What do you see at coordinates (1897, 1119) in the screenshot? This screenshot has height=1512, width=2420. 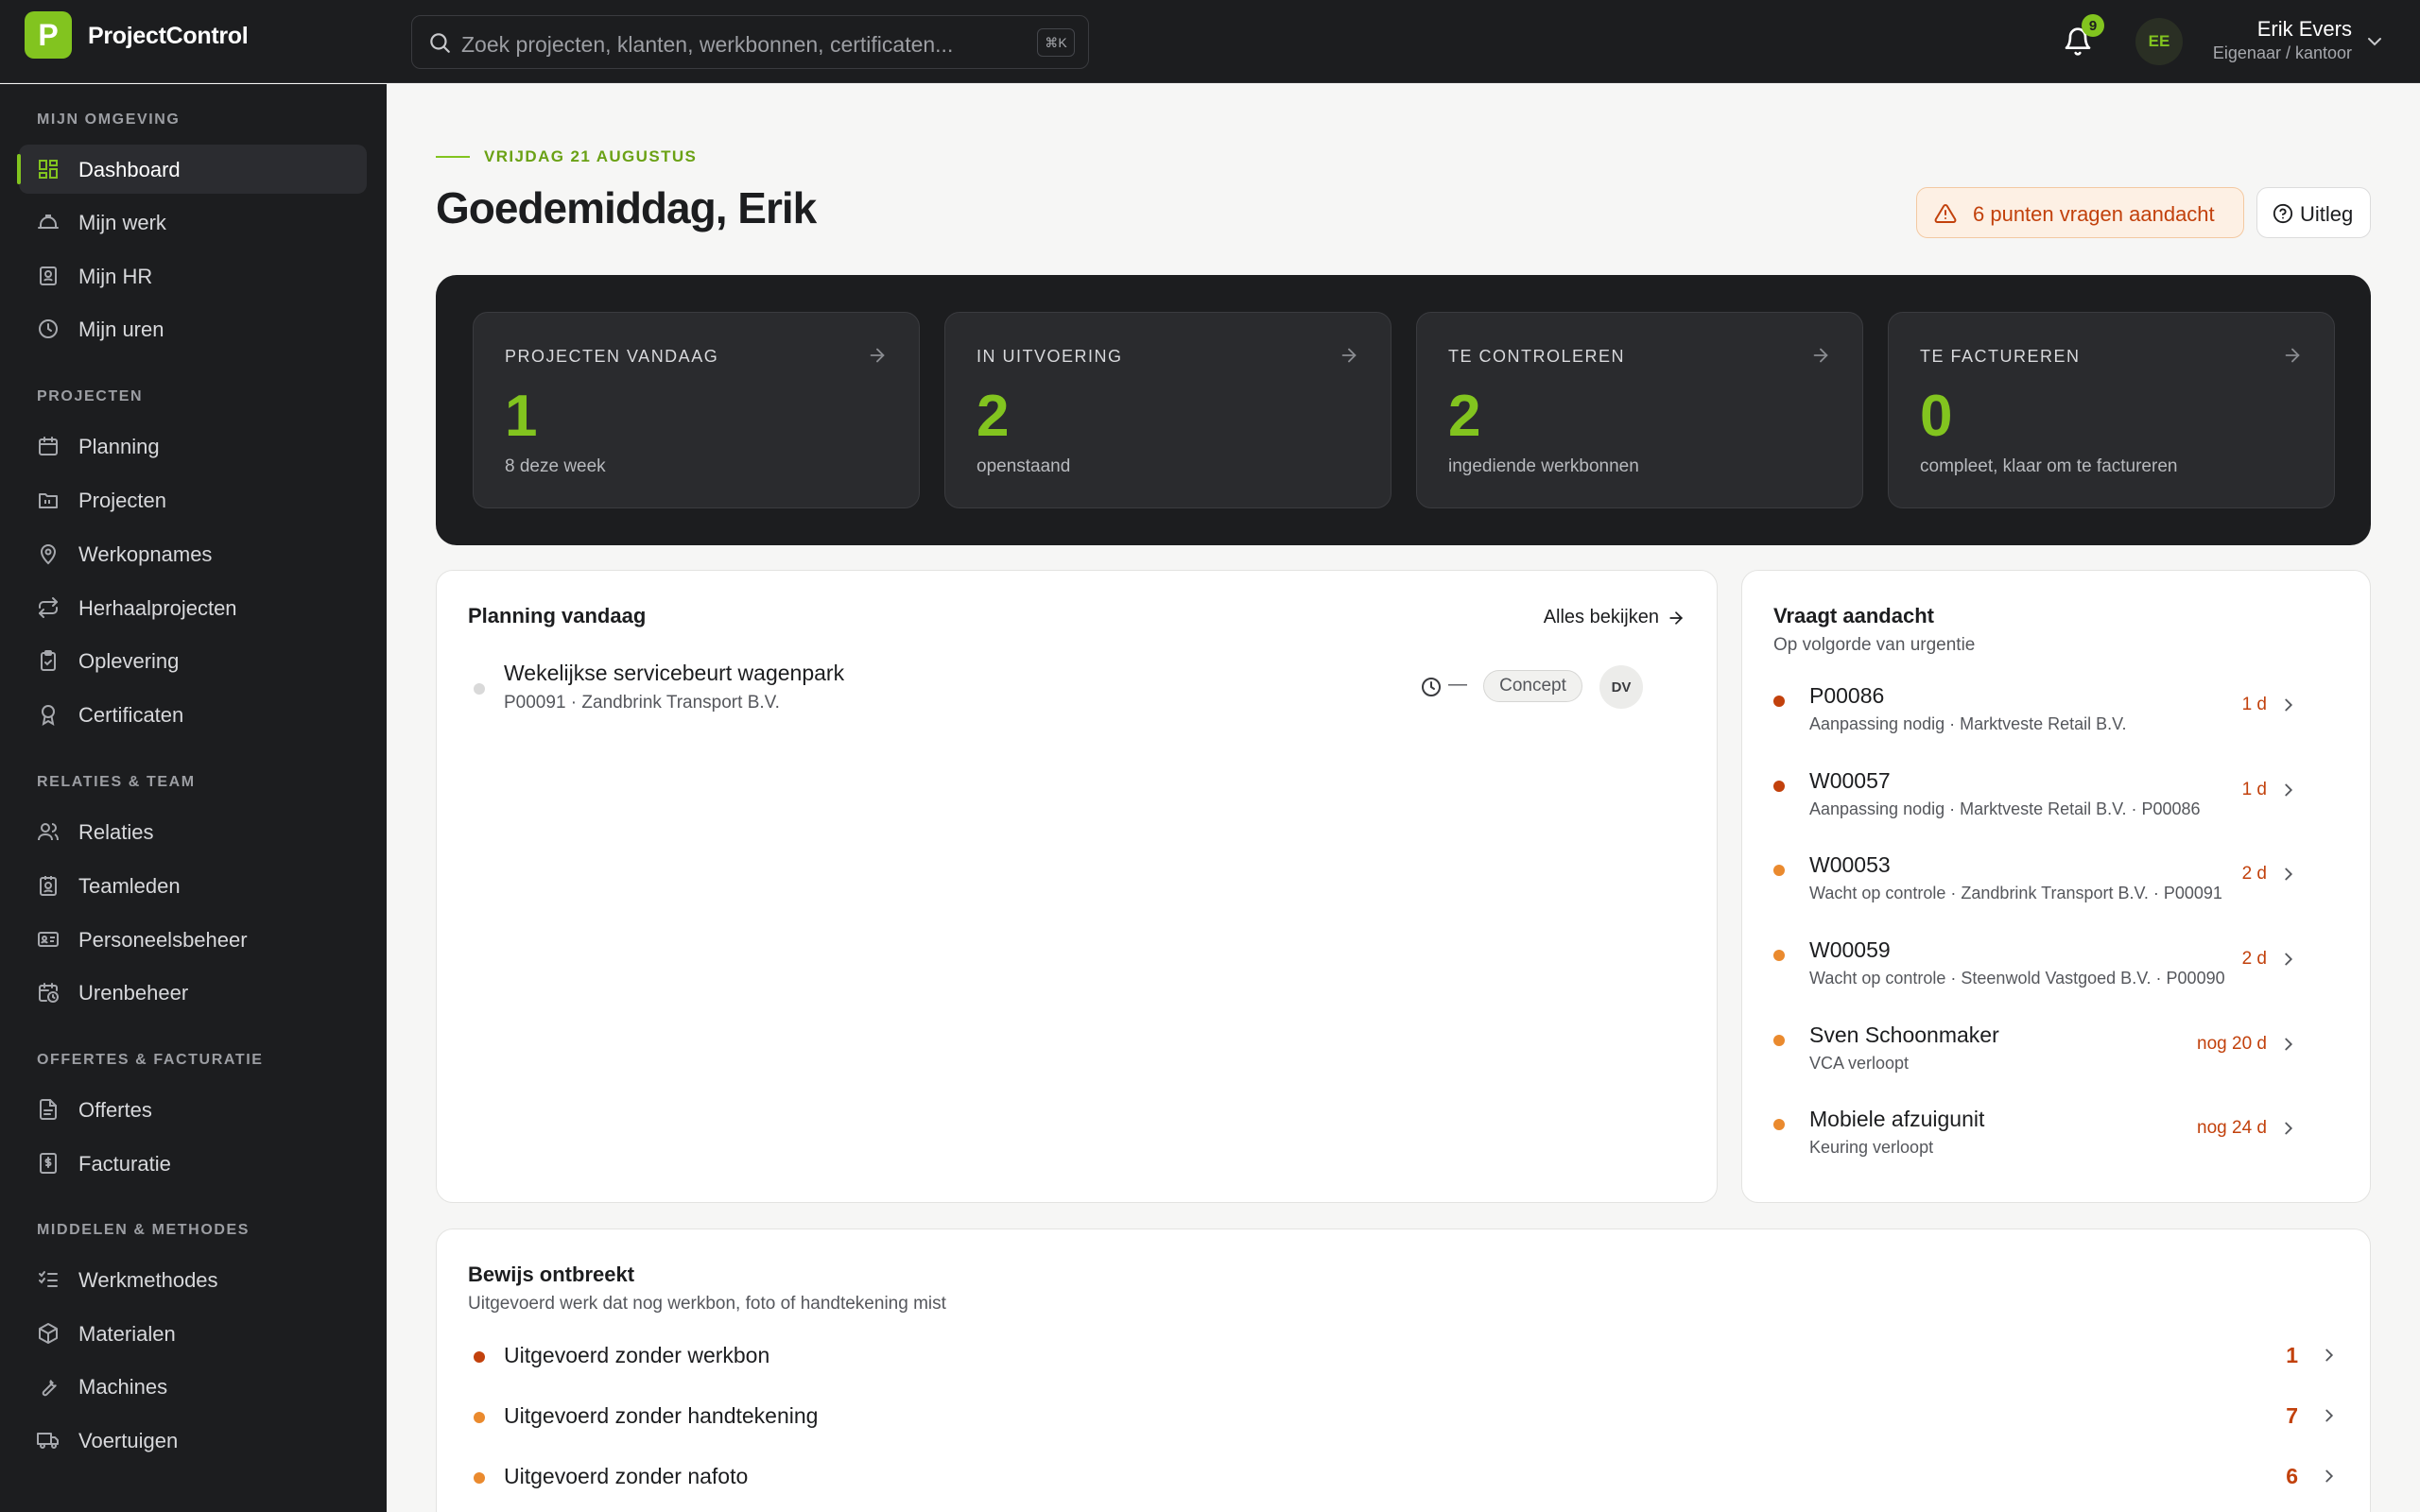 I see `attention-row-title: Mobiele afzuigunit` at bounding box center [1897, 1119].